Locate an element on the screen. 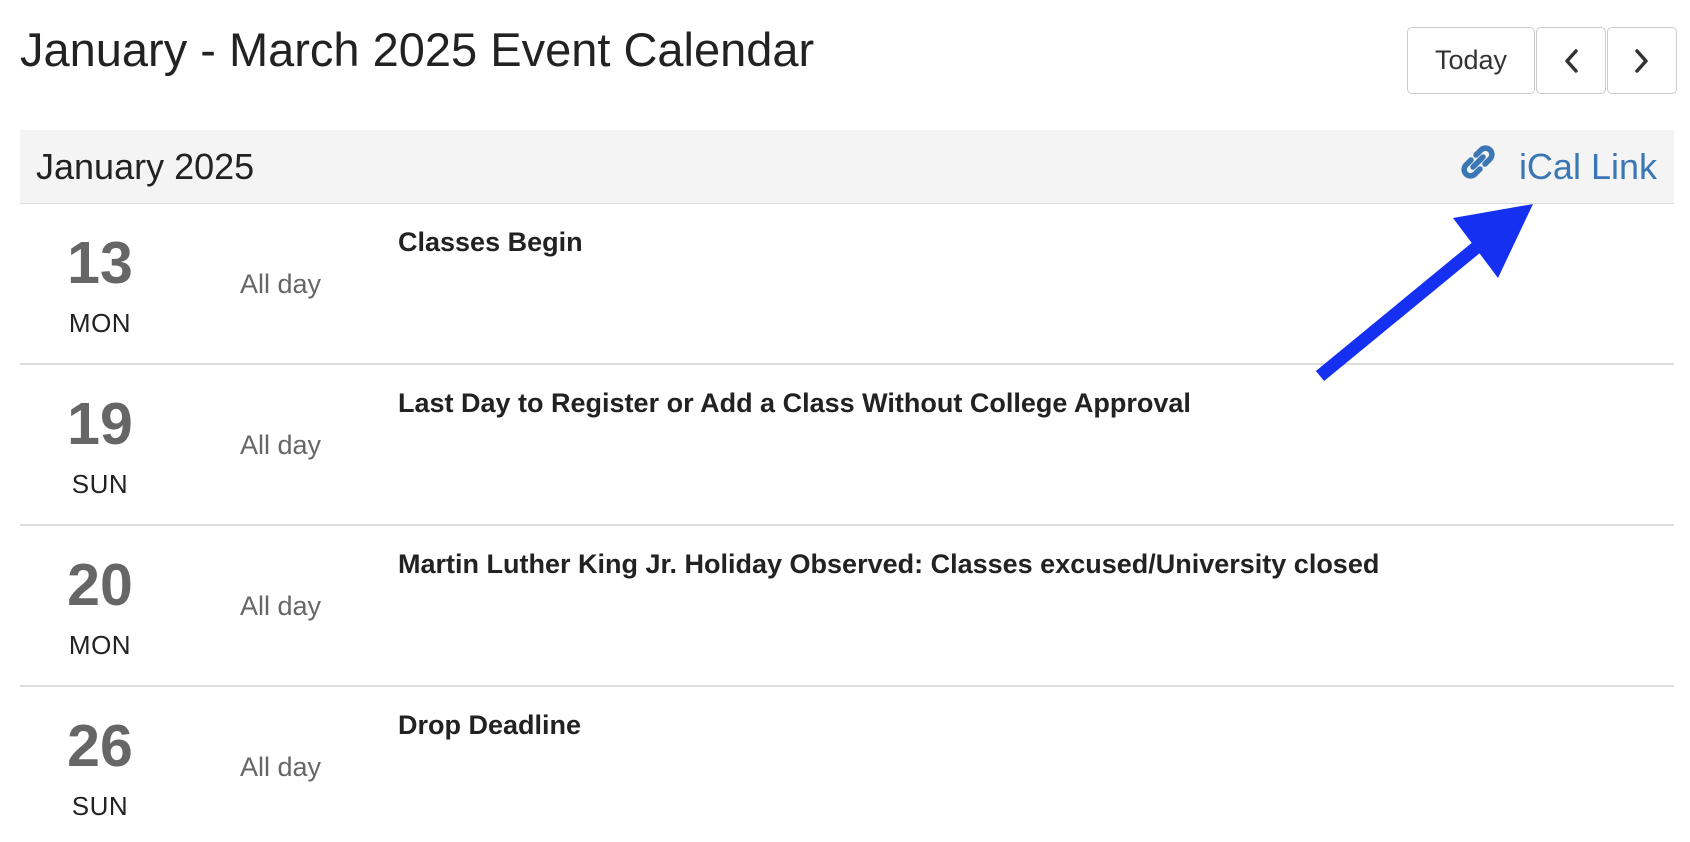  previous-button is located at coordinates (1571, 60).